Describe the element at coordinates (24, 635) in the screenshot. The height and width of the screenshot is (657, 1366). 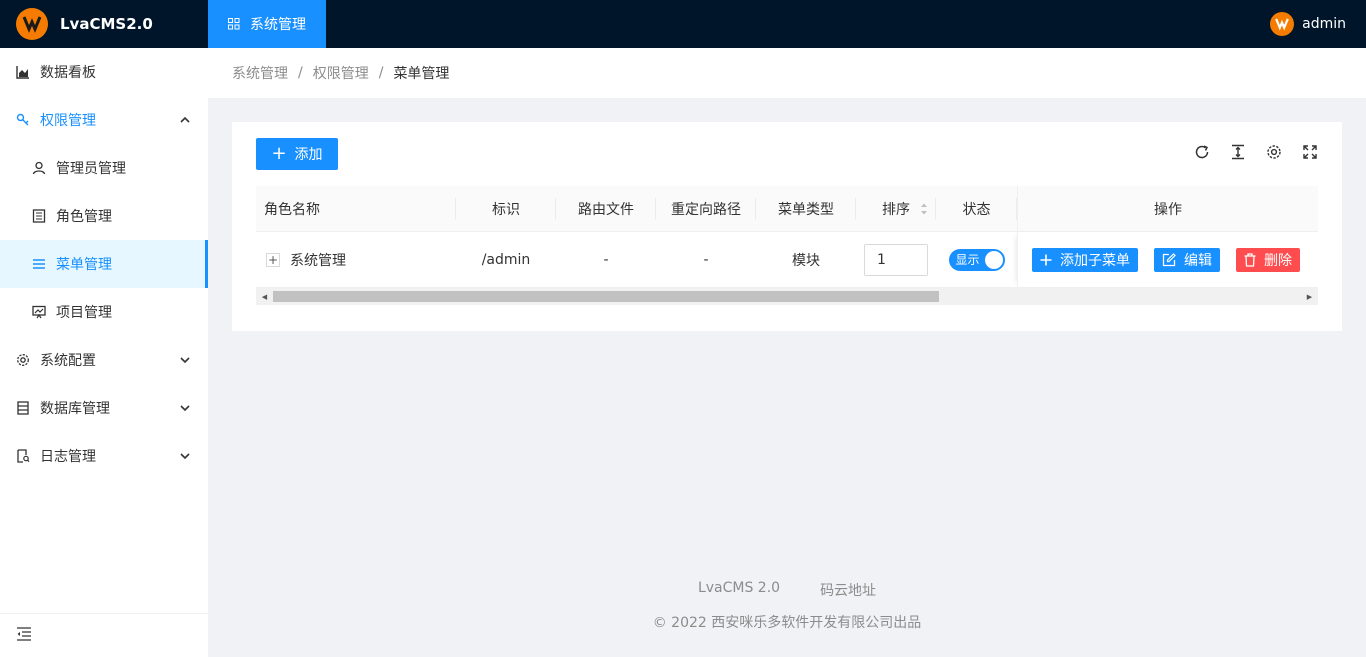
I see `menu-fold-icon` at that location.